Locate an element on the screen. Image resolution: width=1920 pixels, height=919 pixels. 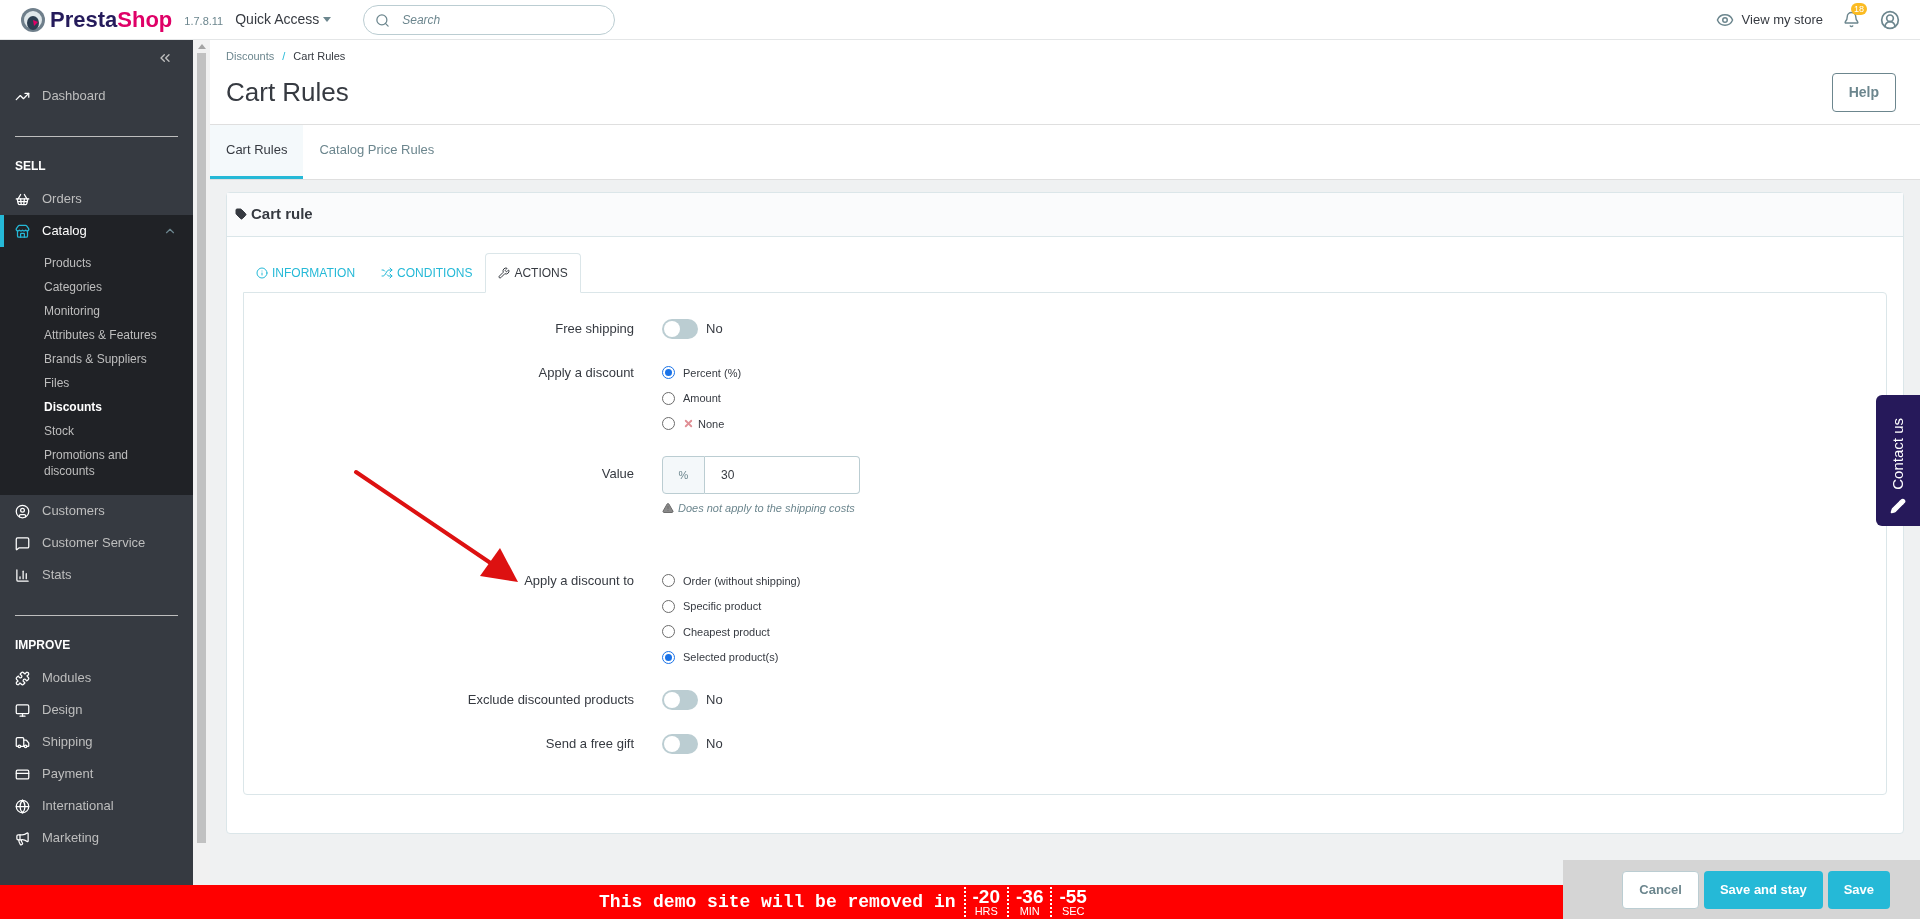
caret-icon is located at coordinates (327, 19).